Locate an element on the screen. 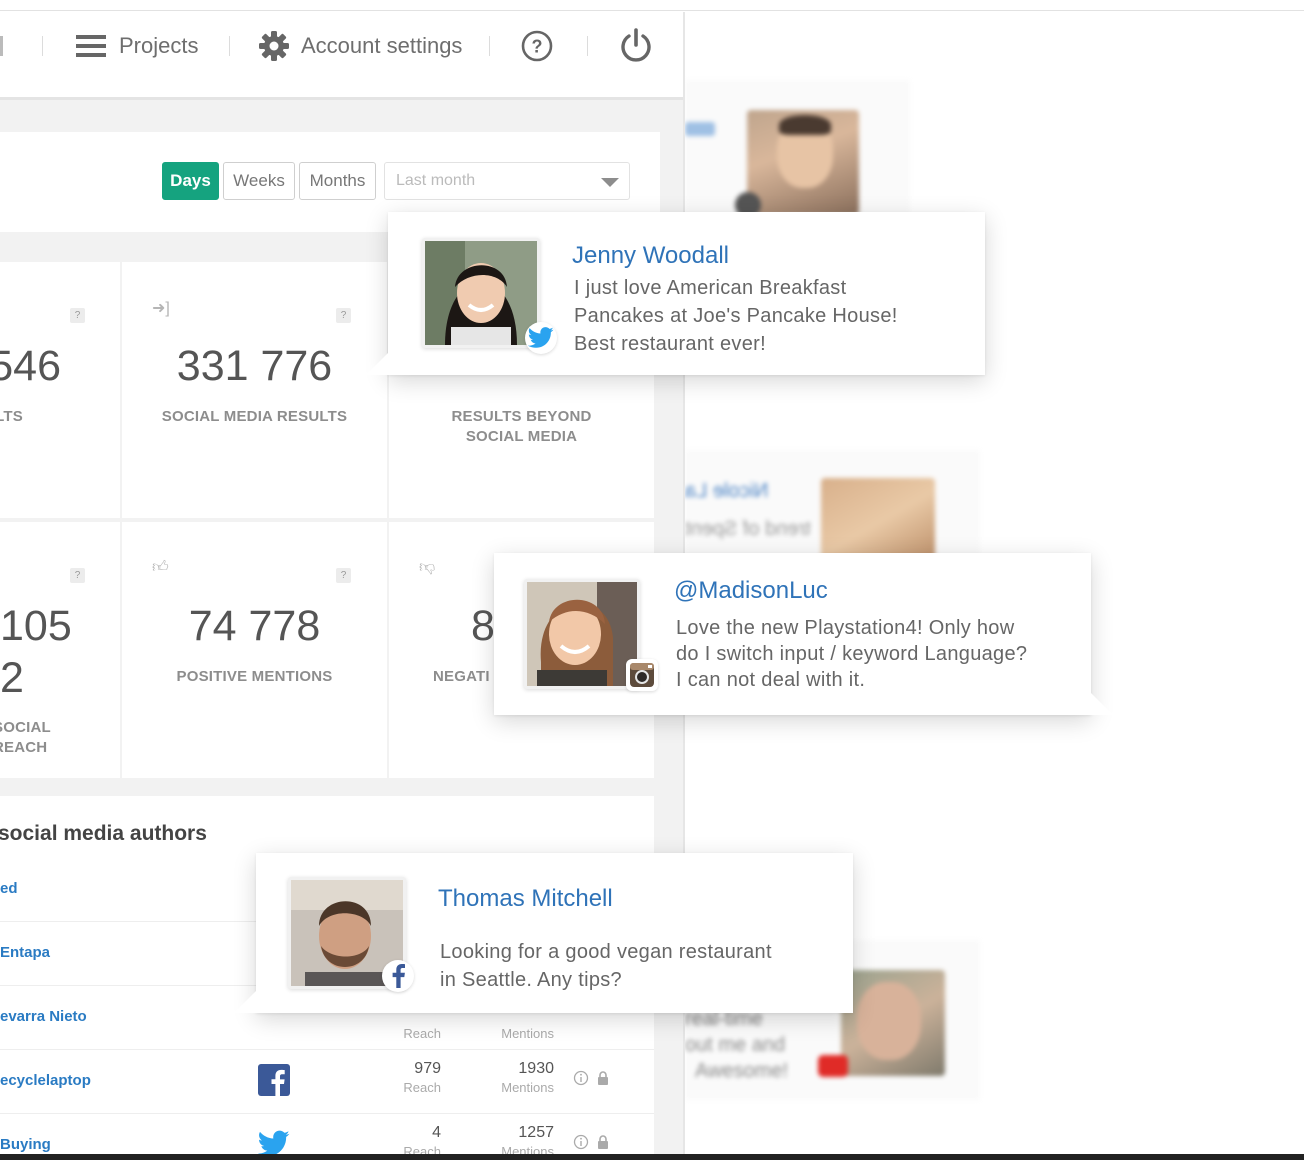 This screenshot has width=1304, height=1160. sign-in-icon: ➜] is located at coordinates (161, 308).